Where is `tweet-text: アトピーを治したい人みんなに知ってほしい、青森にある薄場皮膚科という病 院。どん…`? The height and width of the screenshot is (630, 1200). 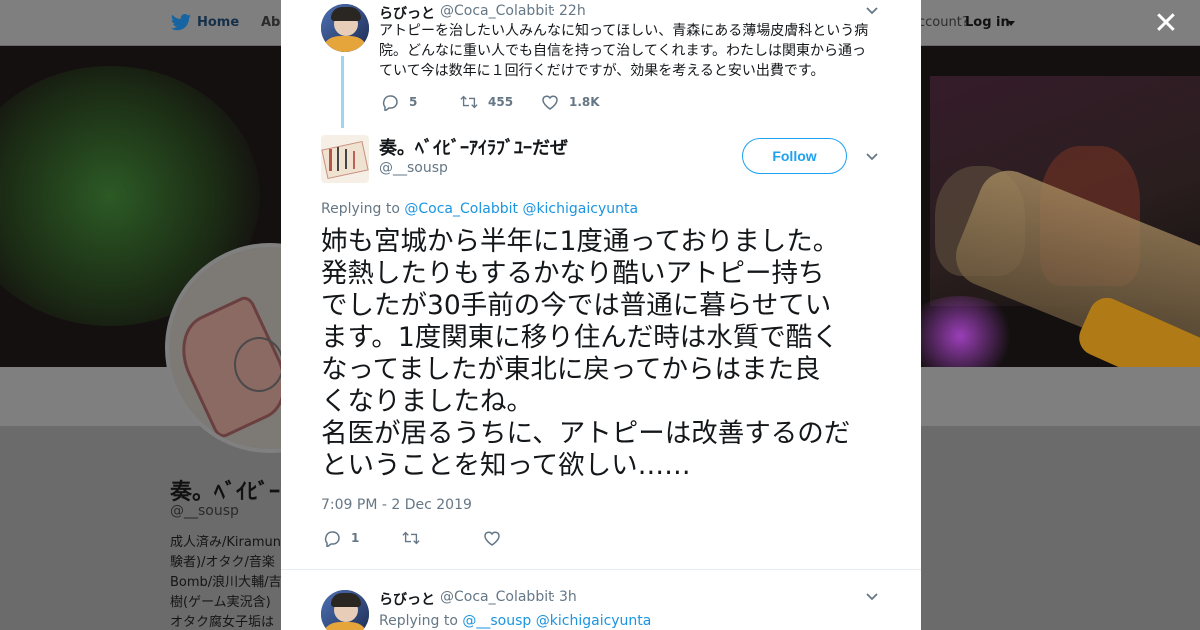 tweet-text: アトピーを治したい人みんなに知ってほしい、青森にある薄場皮膚科という病 院。どん… is located at coordinates (624, 51).